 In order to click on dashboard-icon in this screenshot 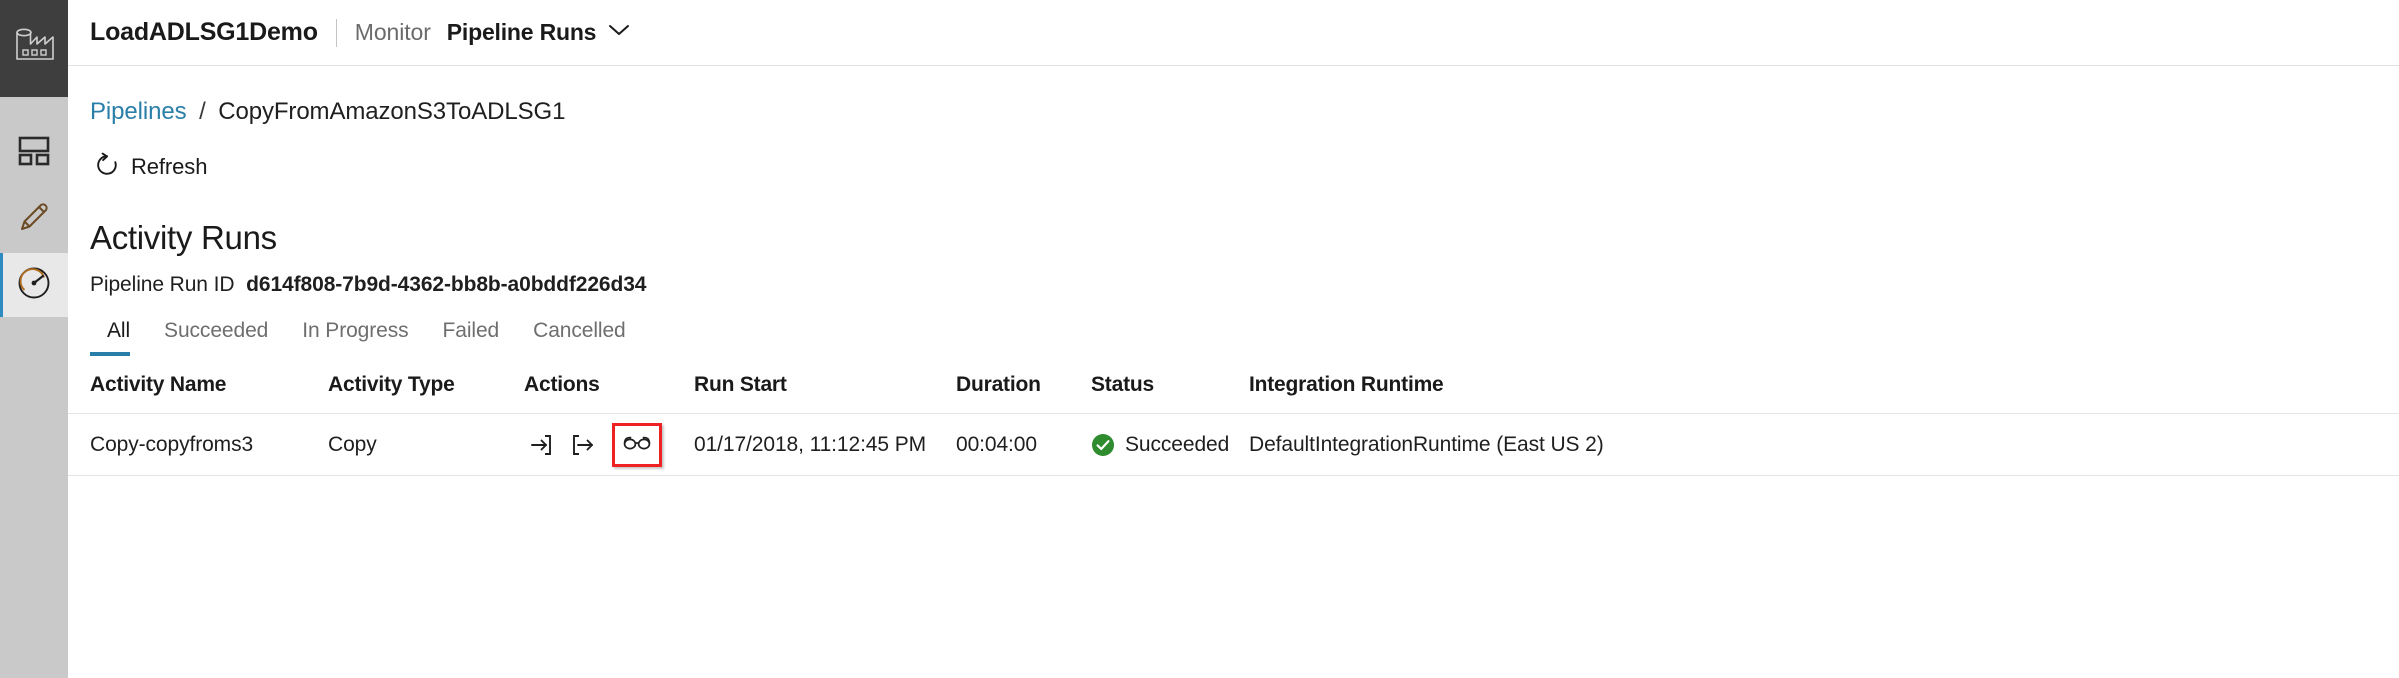, I will do `click(34, 153)`.